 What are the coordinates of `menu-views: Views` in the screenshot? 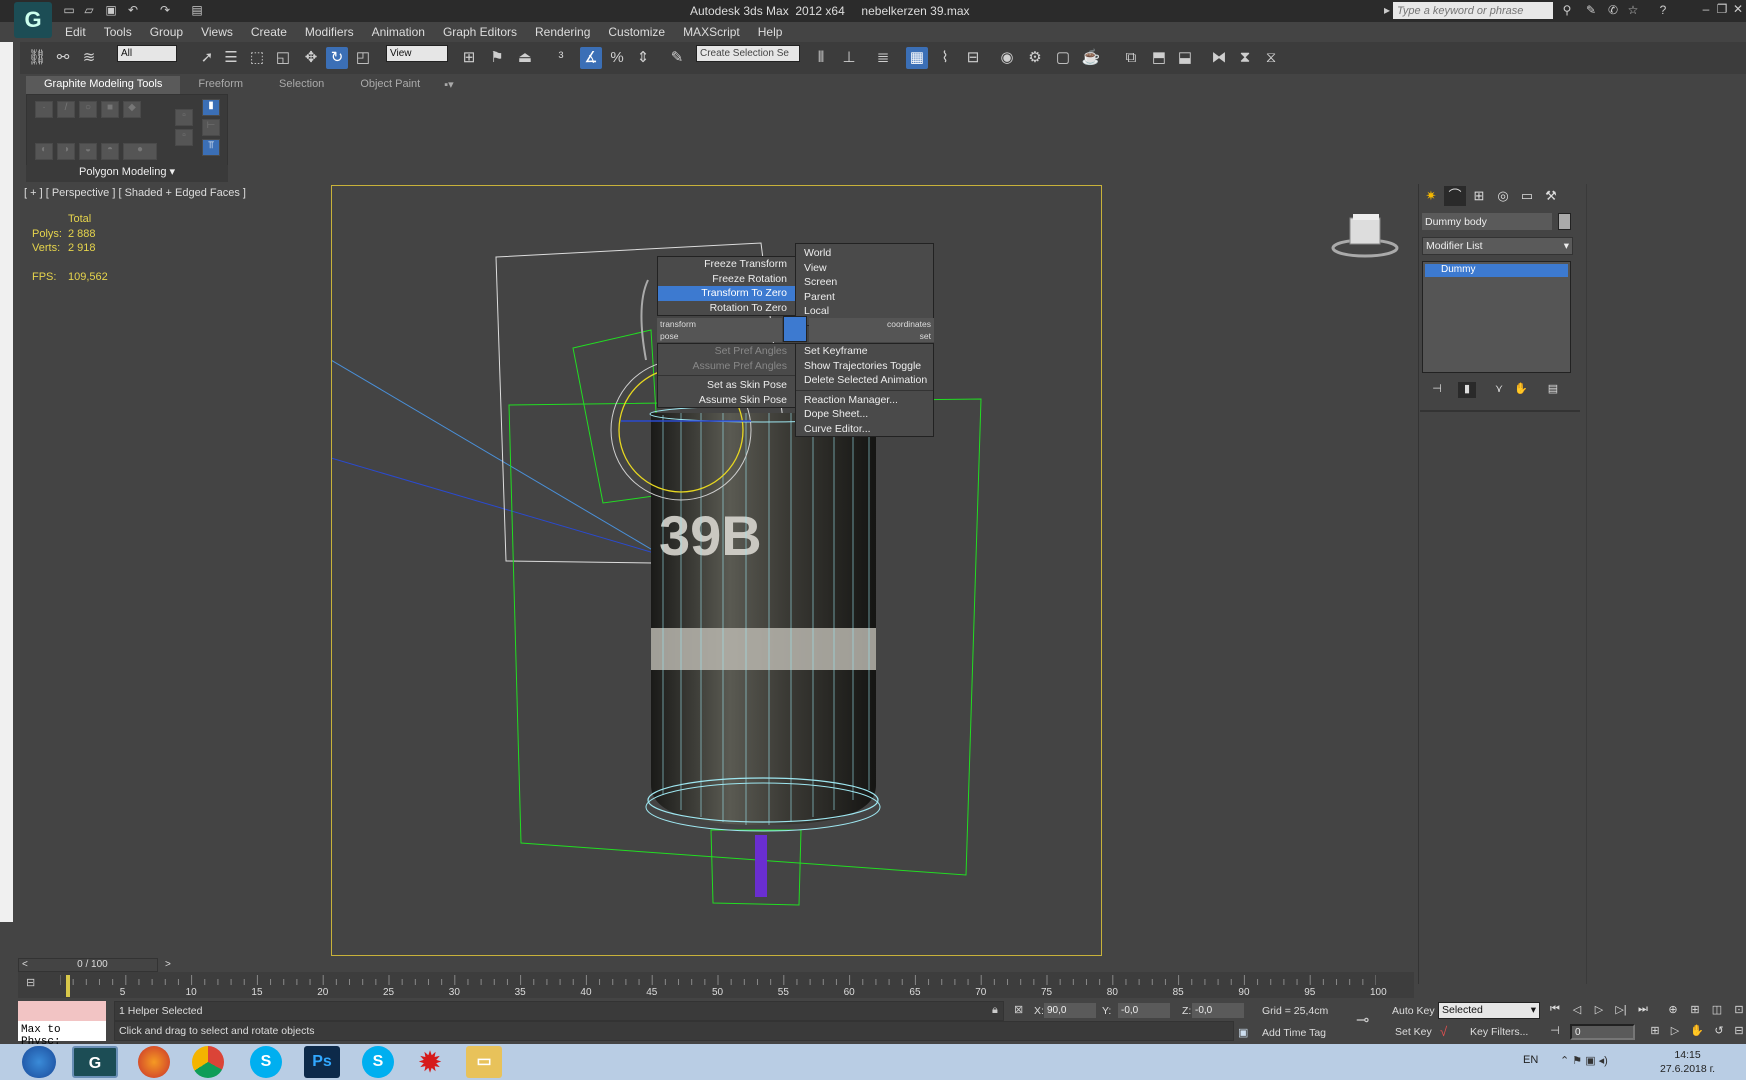 It's located at (217, 32).